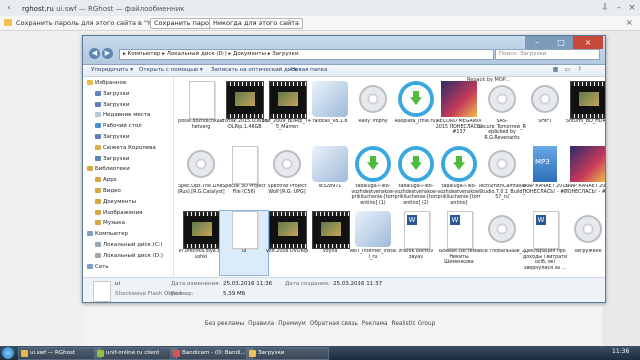 Image resolution: width=640 pixels, height=360 pixels. I want to click on key-icon, so click(8, 22).